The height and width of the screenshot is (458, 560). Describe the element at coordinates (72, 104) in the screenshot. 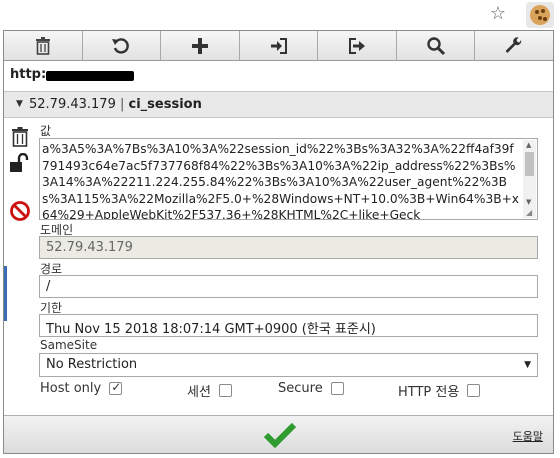

I see `cookie-domain-header: 52.79.43.179` at that location.